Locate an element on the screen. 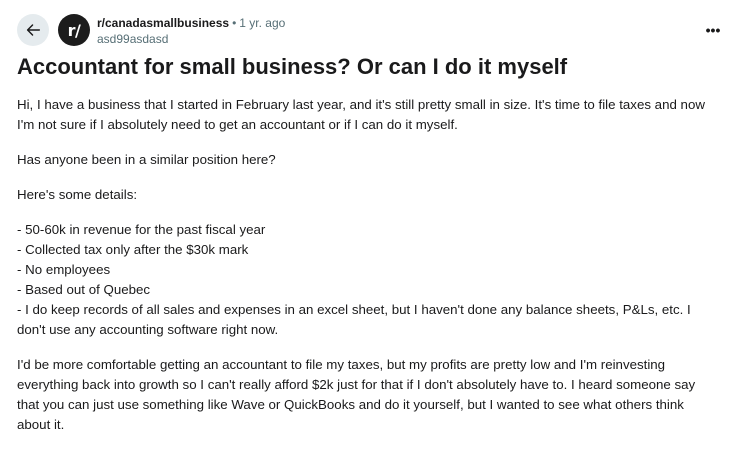 The image size is (733, 456). subreddit-link: r/canadasmallbusiness is located at coordinates (163, 23).